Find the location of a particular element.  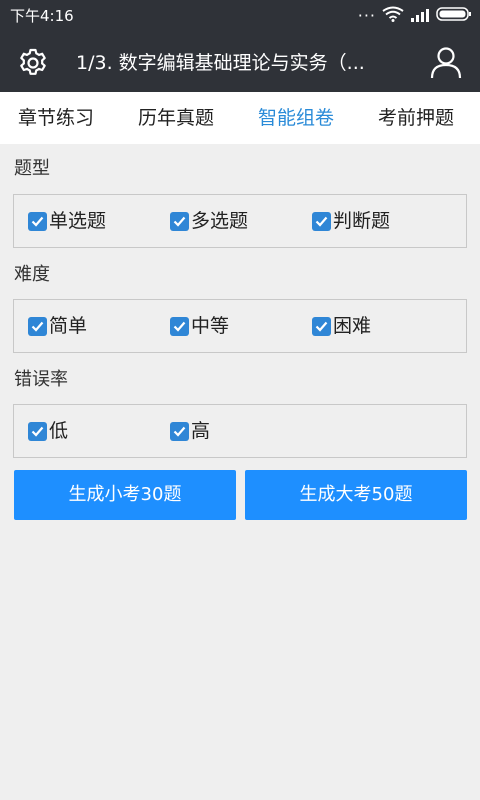

signal-icon is located at coordinates (420, 16).